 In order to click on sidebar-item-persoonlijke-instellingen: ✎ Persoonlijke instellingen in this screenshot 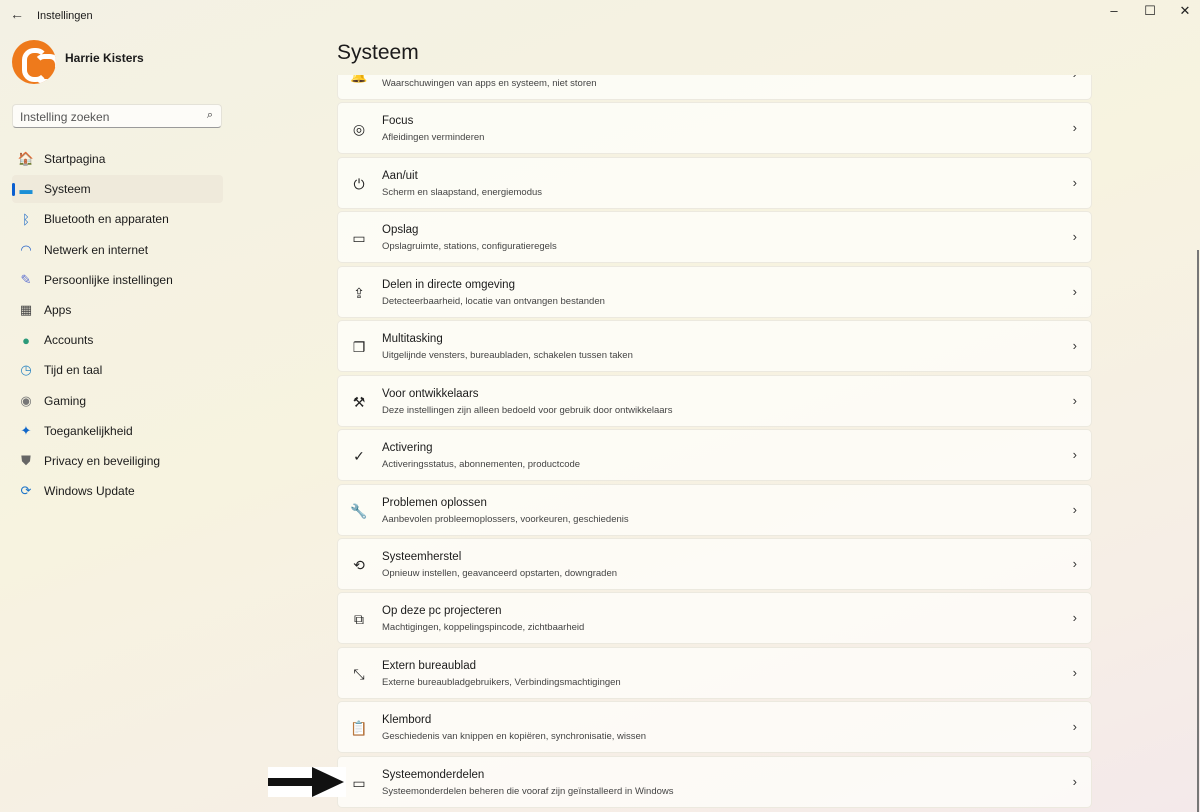, I will do `click(117, 280)`.